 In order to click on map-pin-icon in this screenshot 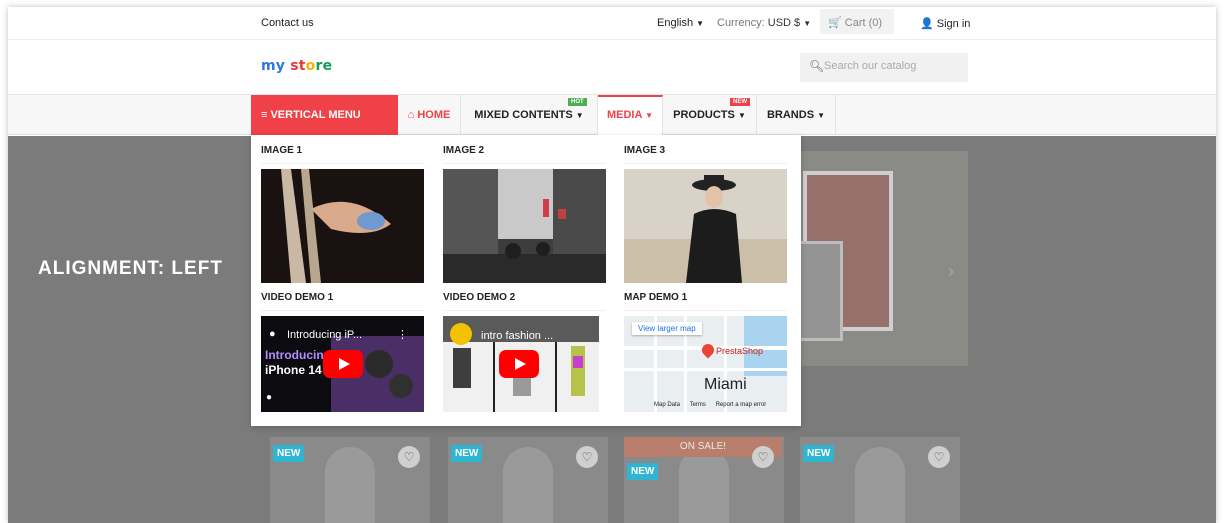, I will do `click(708, 350)`.